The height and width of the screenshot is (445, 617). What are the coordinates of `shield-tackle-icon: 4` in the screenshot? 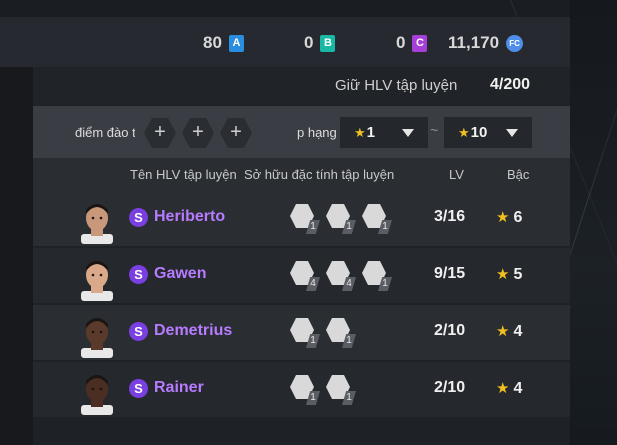 It's located at (305, 276).